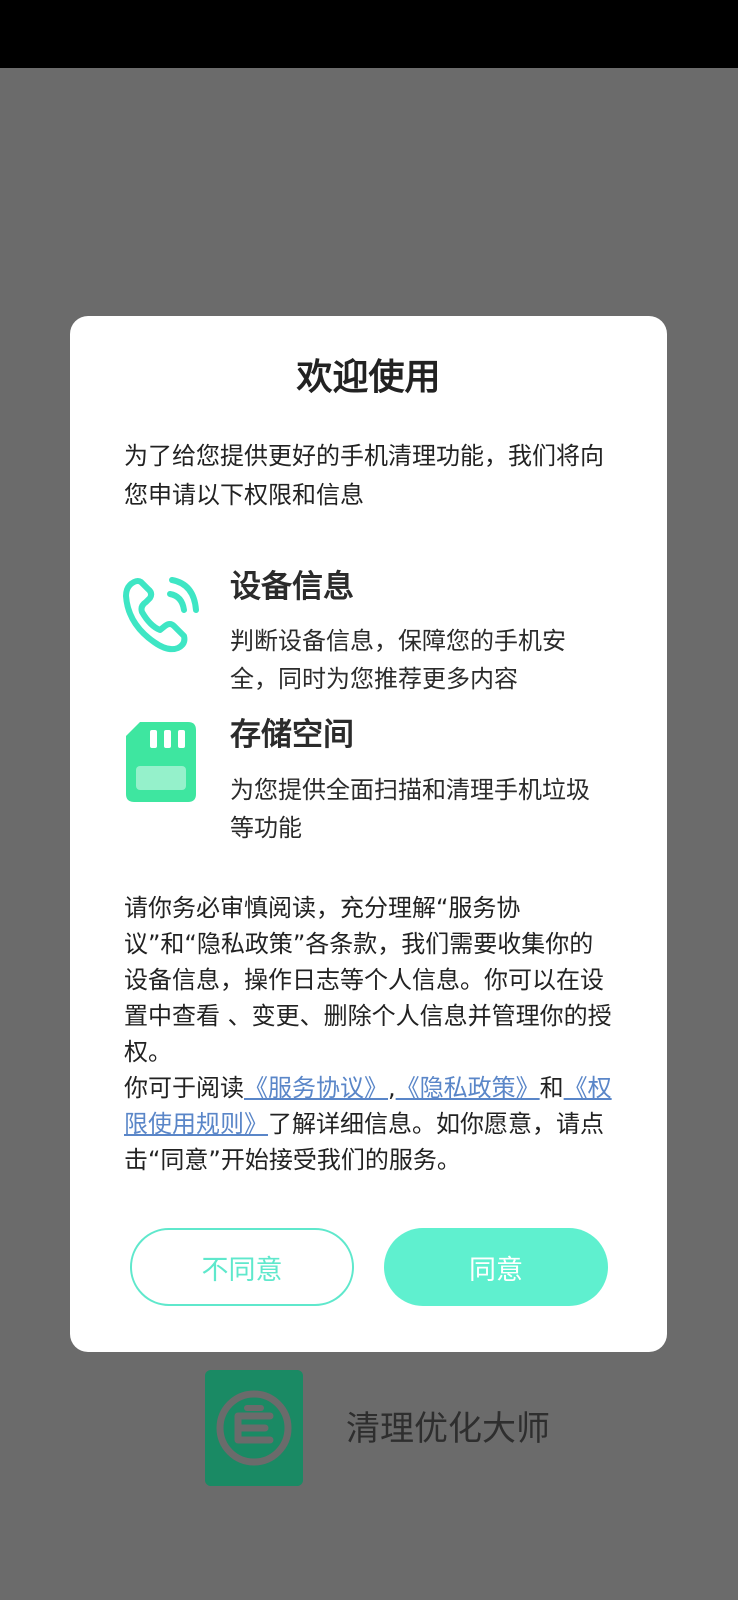 The width and height of the screenshot is (738, 1600). I want to click on app-name: 清理优化大师, so click(448, 1429).